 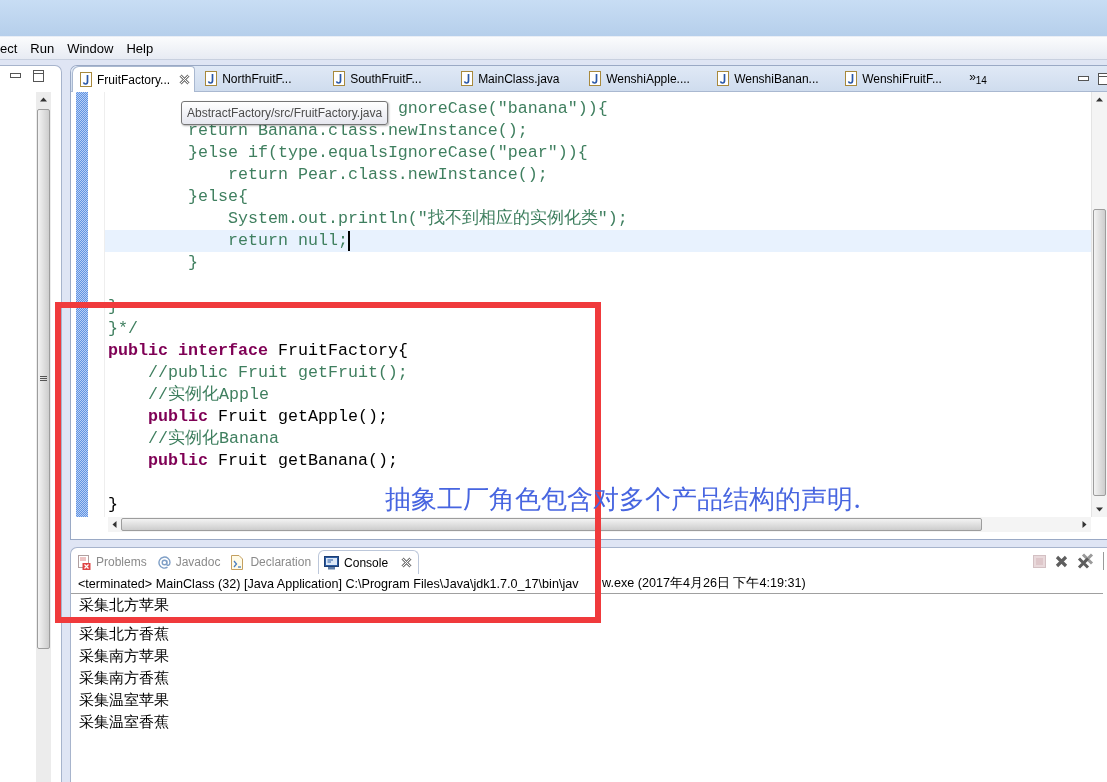 I want to click on console-output-line: 采集北方苹果, so click(x=124, y=604).